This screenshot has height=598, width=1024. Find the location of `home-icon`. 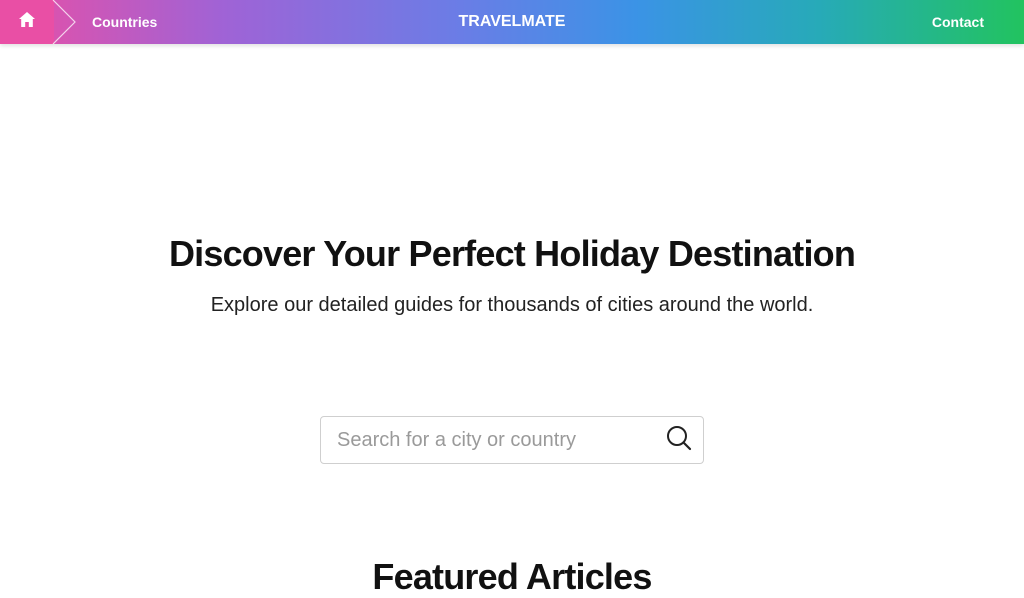

home-icon is located at coordinates (27, 22).